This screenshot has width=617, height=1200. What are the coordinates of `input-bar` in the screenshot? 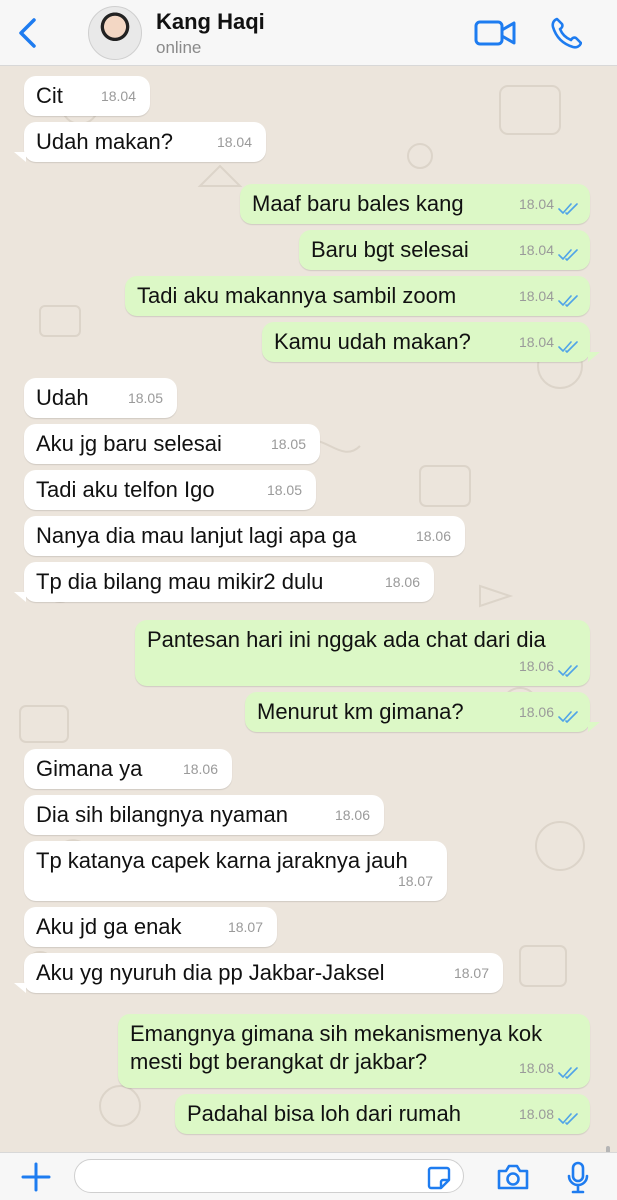 It's located at (308, 1176).